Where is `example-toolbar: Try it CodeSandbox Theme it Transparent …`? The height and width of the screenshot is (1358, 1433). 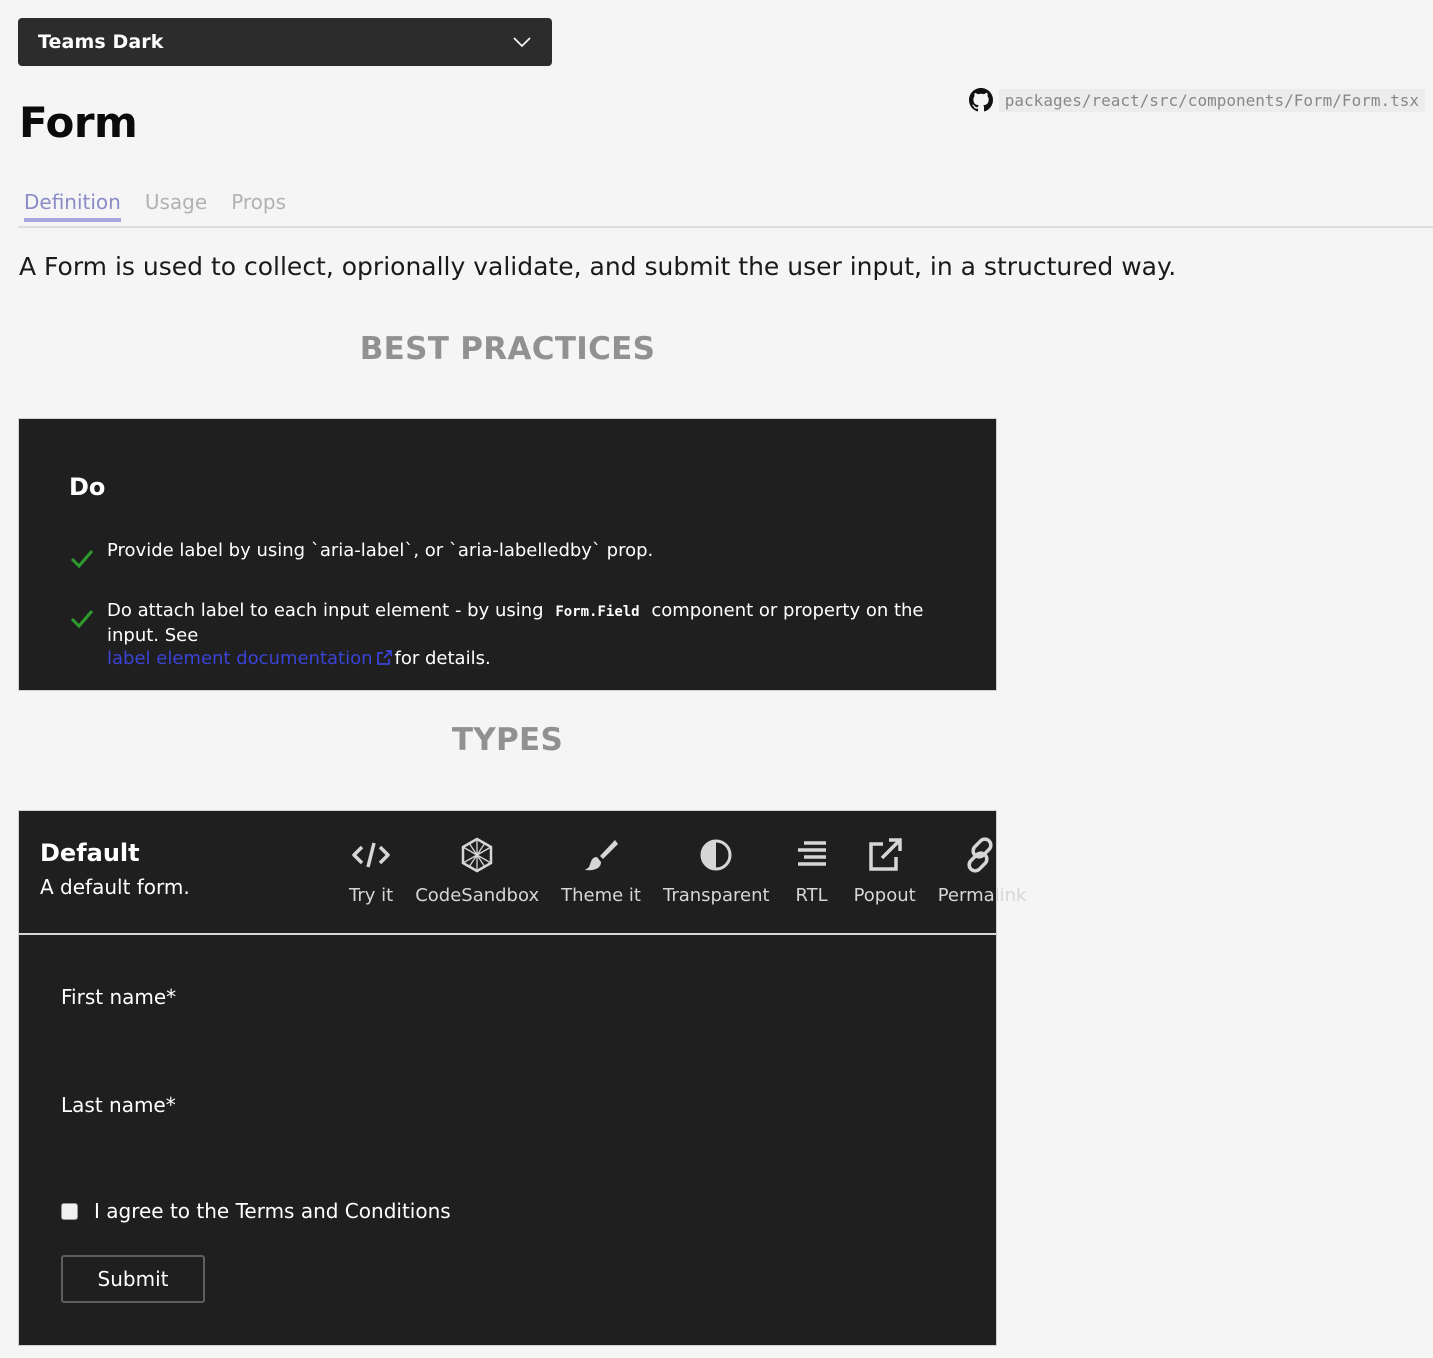
example-toolbar: Try it CodeSandbox Theme it Transparent … is located at coordinates (698, 870).